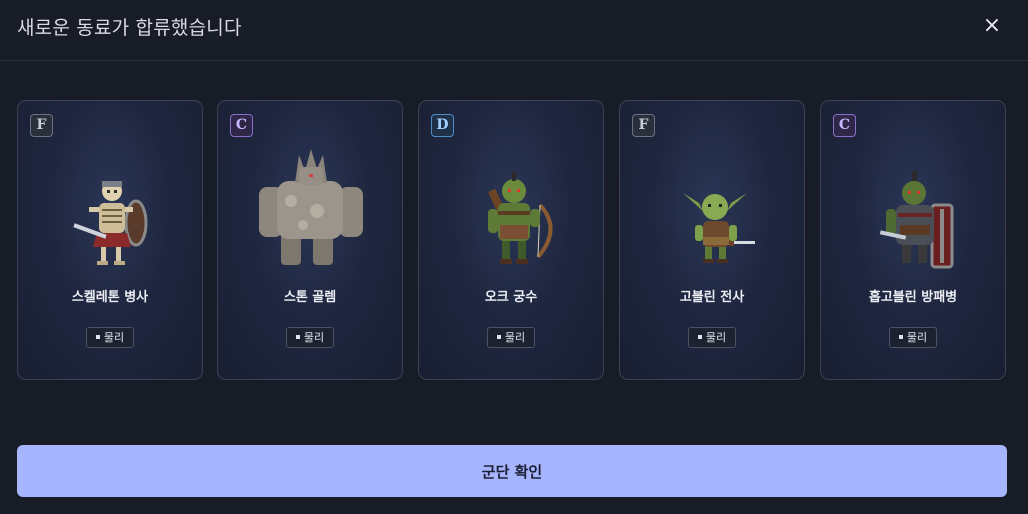 The height and width of the screenshot is (514, 1028). What do you see at coordinates (110, 297) in the screenshot?
I see `unit-name: 스켈레톤 병사` at bounding box center [110, 297].